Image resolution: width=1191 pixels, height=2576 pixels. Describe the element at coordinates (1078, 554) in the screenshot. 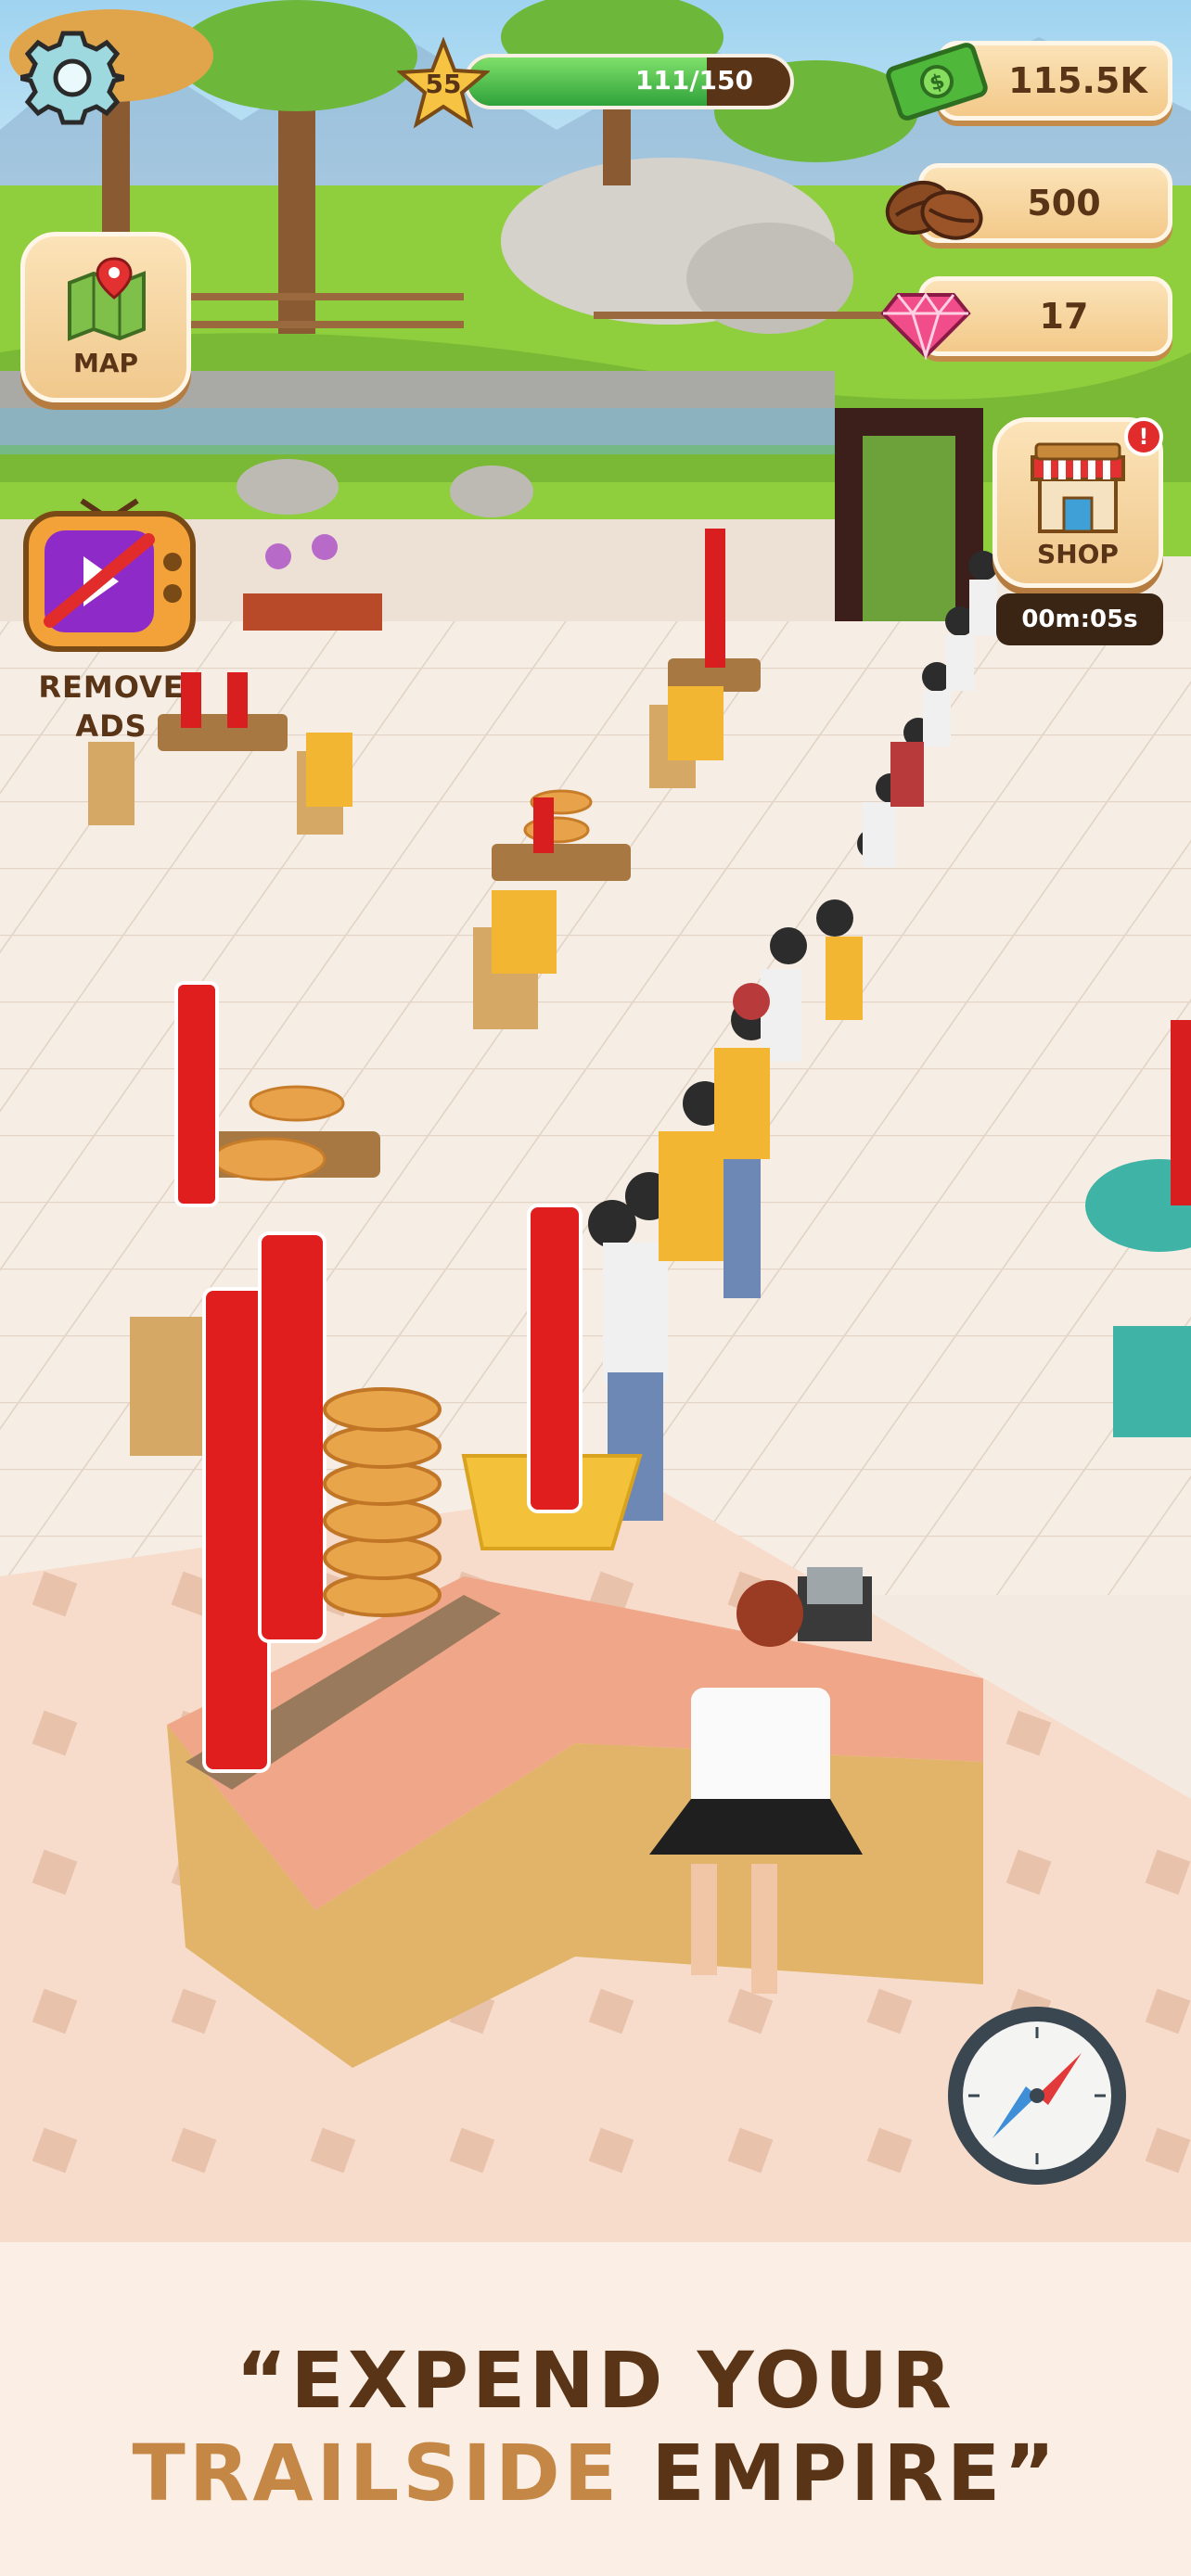

I see `shop-button-label: SHOP` at that location.